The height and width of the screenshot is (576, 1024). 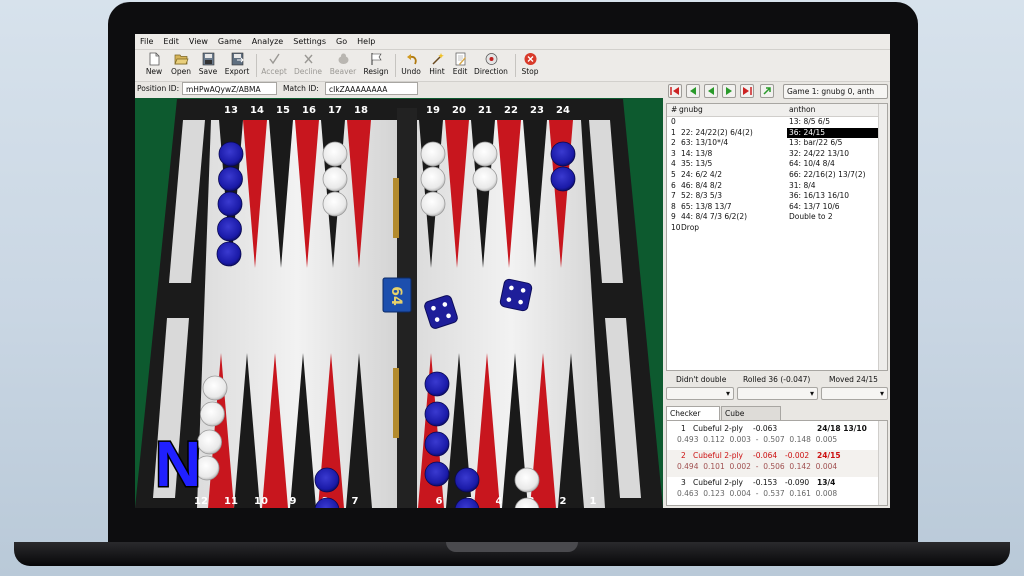 I want to click on tab-checker-play: Checker play, so click(x=693, y=418).